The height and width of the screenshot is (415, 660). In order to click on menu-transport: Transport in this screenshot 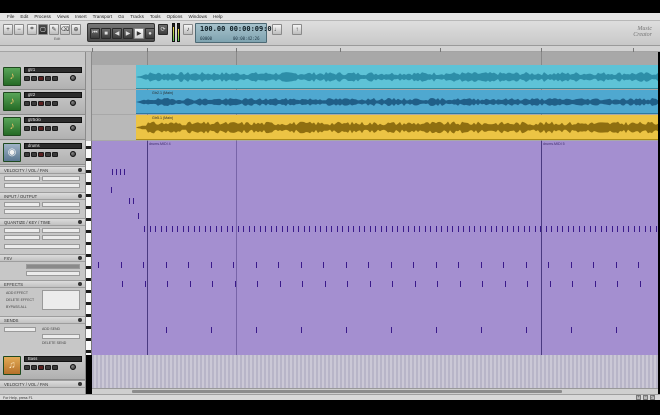, I will do `click(103, 16)`.